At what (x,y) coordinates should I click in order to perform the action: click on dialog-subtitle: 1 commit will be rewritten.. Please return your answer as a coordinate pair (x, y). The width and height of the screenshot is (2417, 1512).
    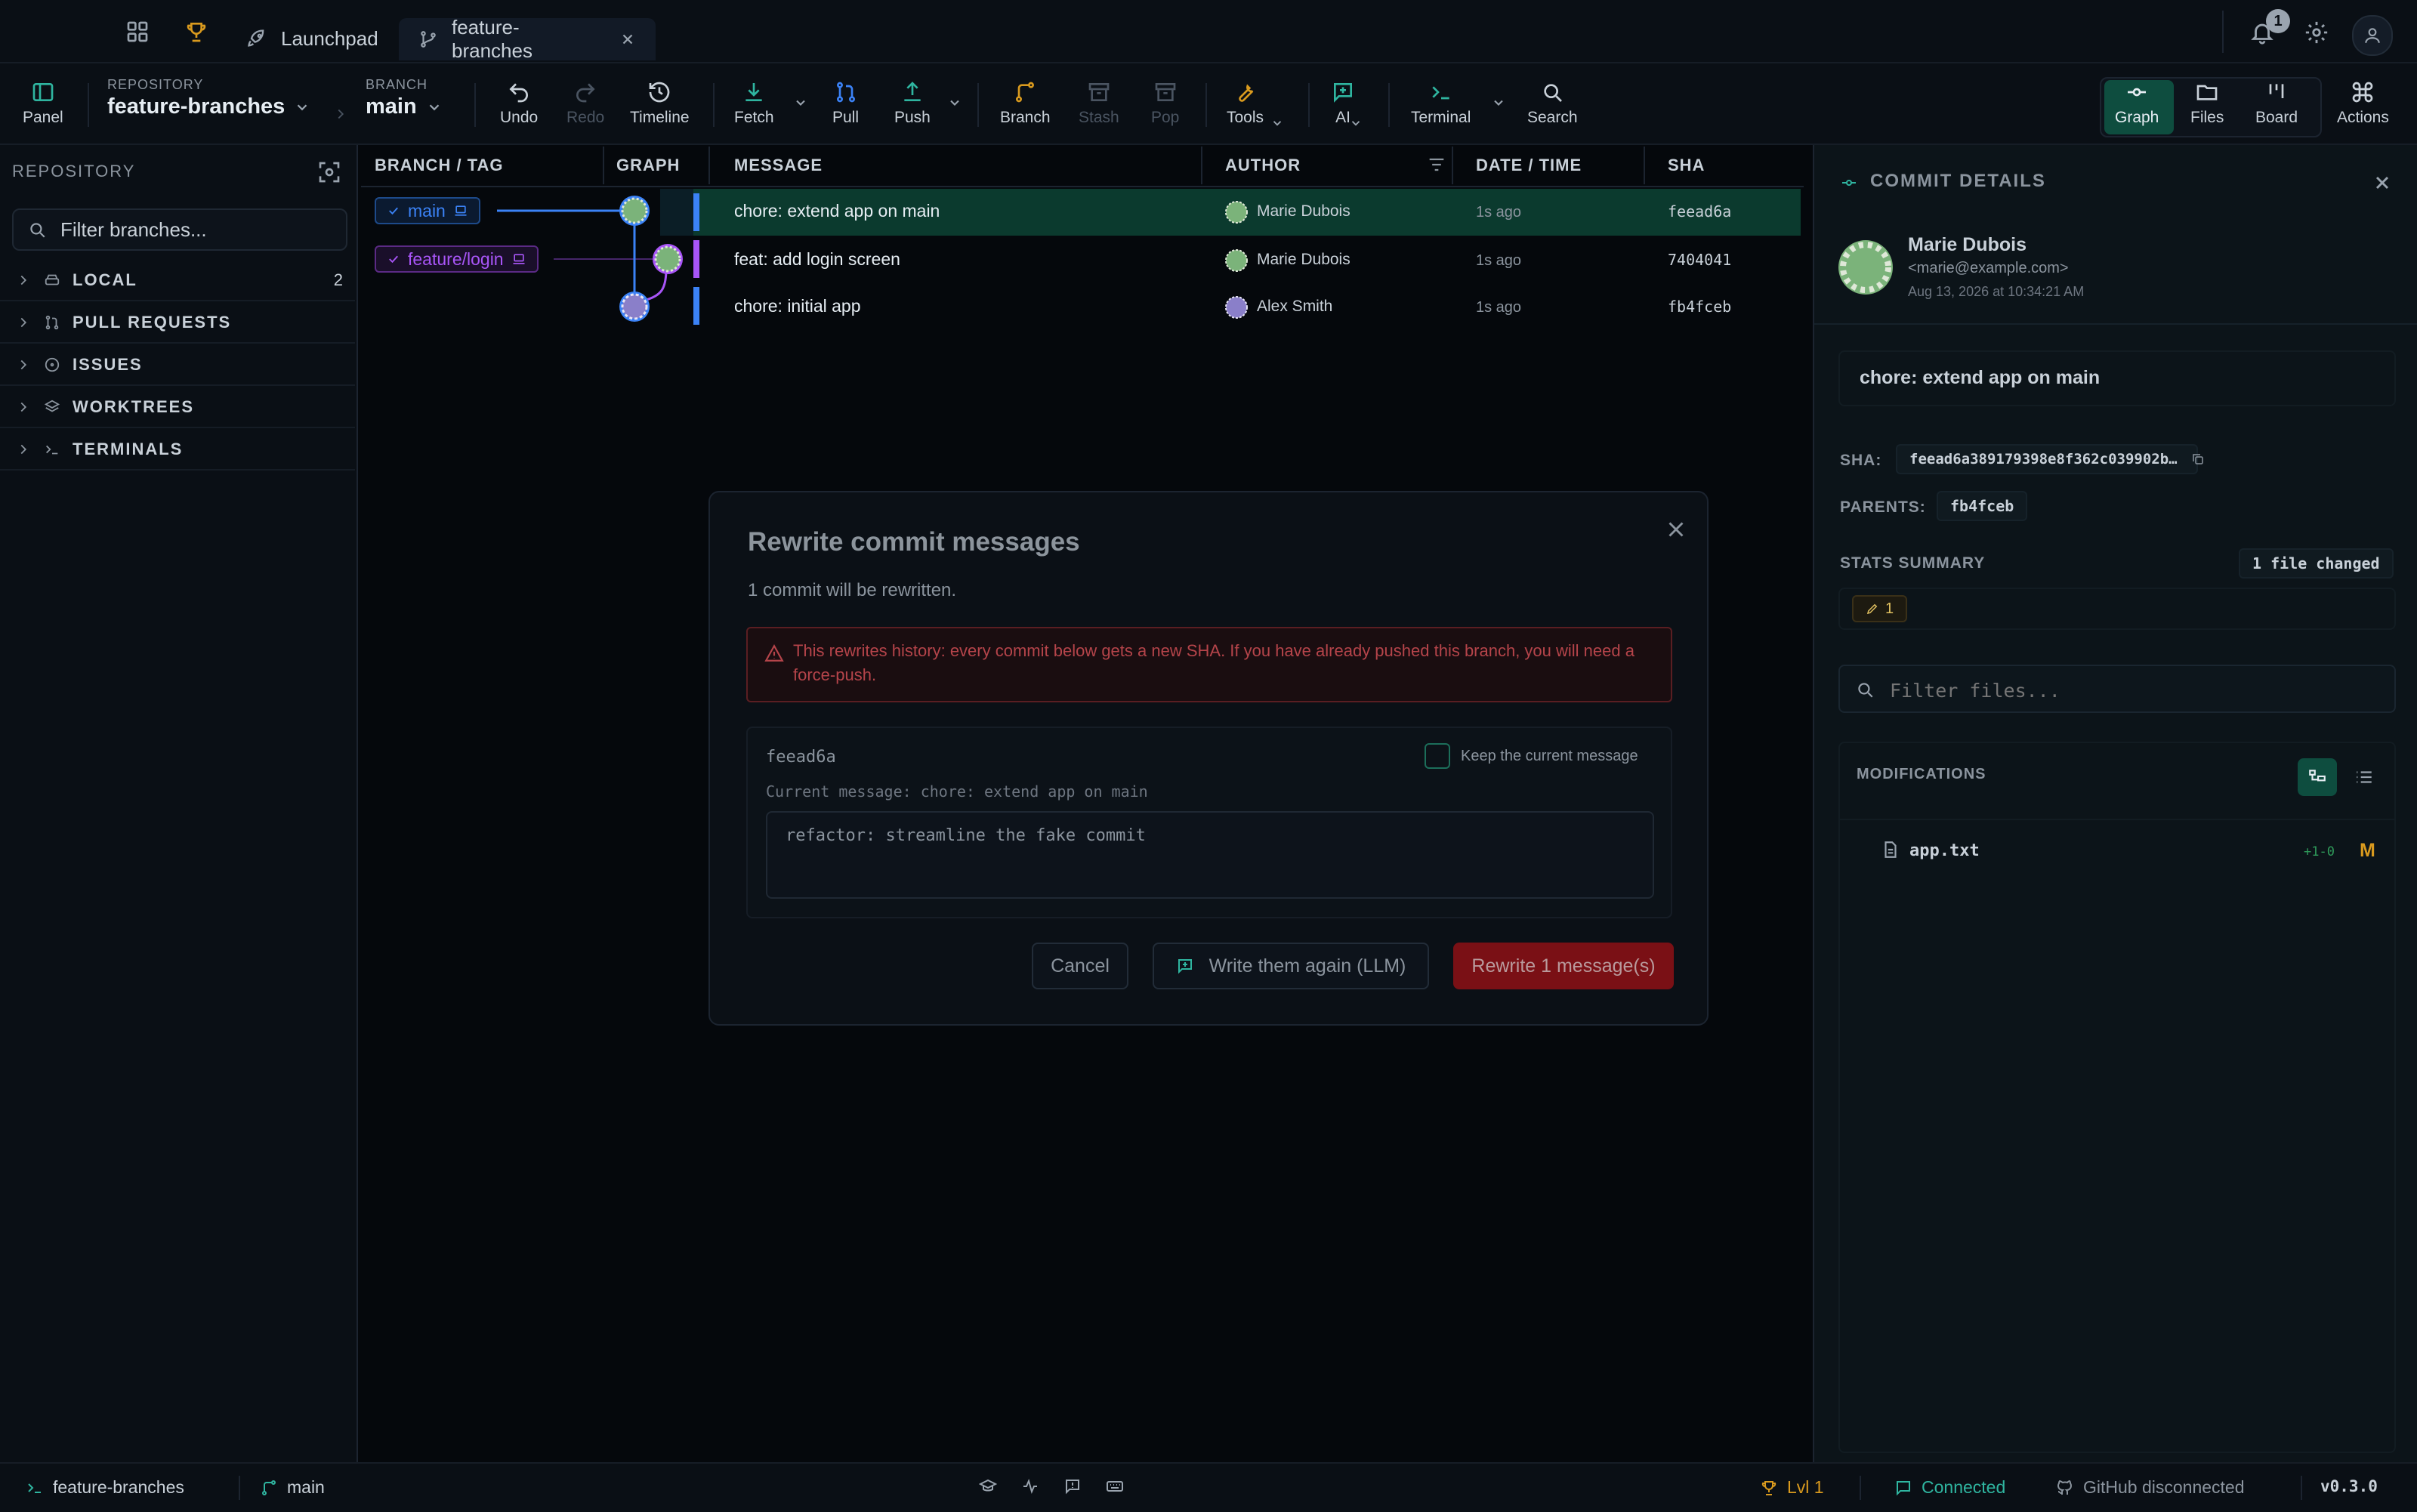
    Looking at the image, I should click on (852, 590).